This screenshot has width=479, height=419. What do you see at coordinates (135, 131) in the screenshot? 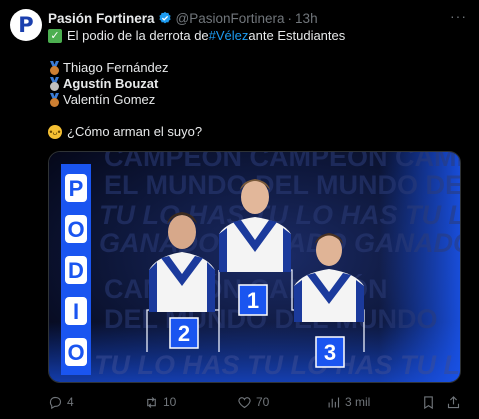
I see `question-text: ¿Cómo arman el suyo?` at bounding box center [135, 131].